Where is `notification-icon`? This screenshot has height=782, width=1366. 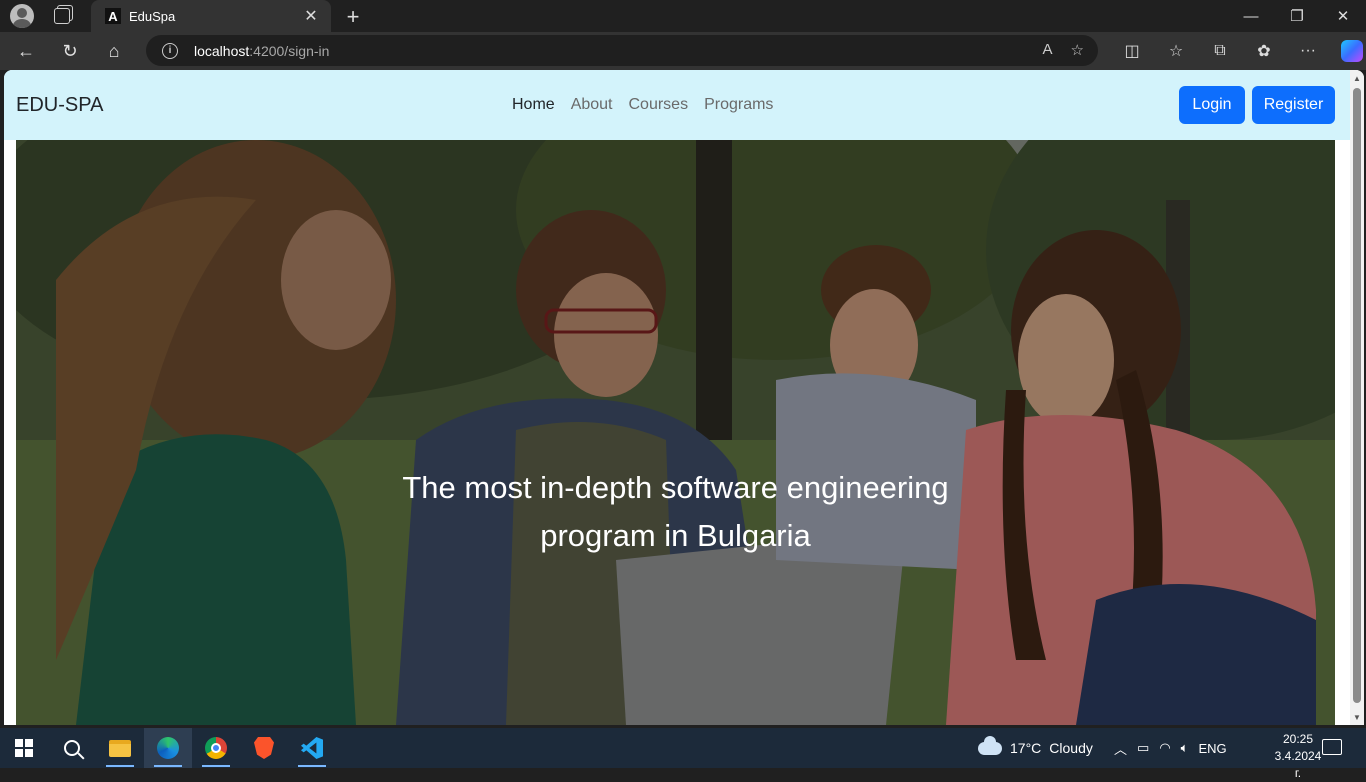 notification-icon is located at coordinates (1332, 747).